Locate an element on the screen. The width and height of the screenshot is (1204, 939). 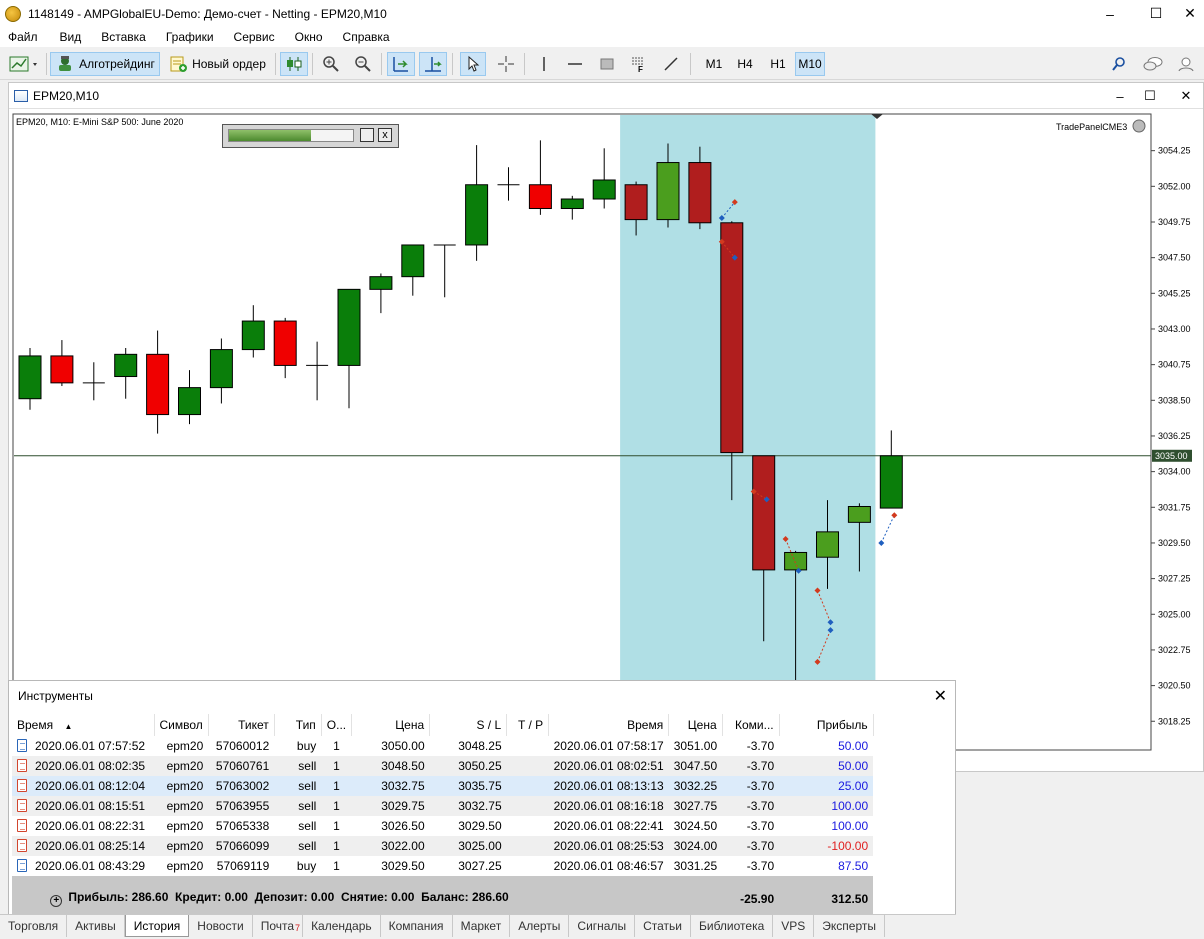
tab-7: Маркет is located at coordinates (482, 926).